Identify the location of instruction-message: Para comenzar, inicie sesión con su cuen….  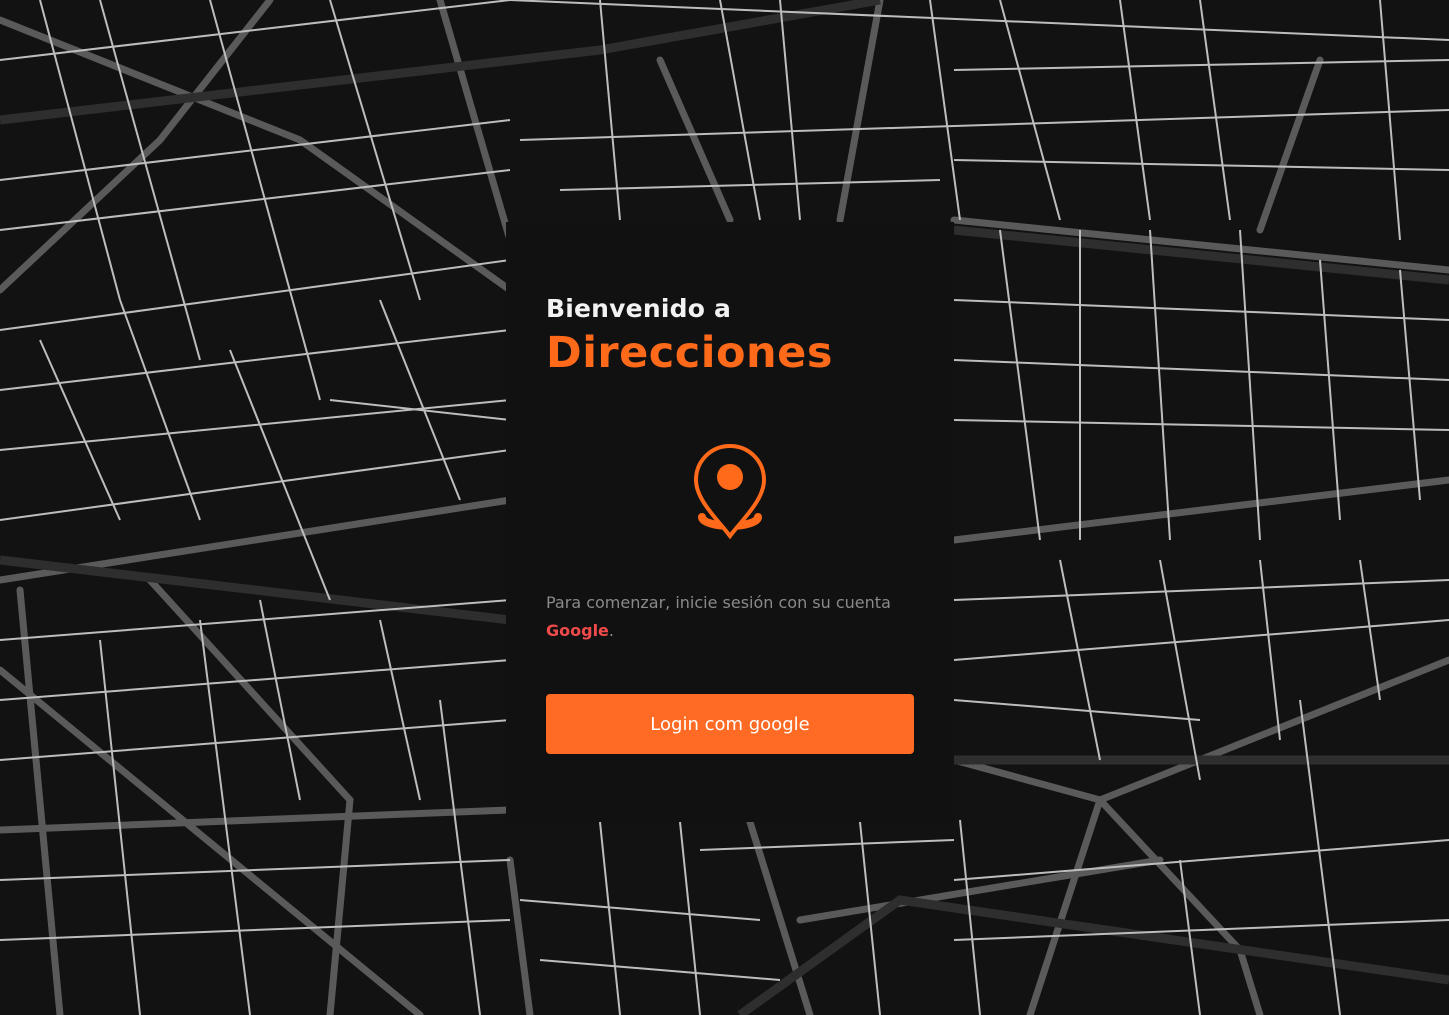
(718, 602).